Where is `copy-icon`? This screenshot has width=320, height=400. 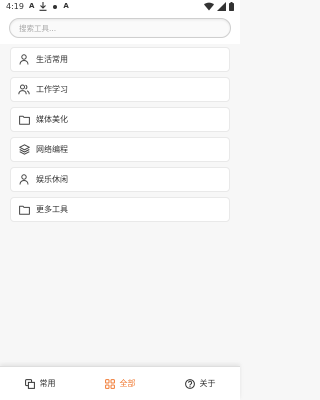 copy-icon is located at coordinates (29, 383).